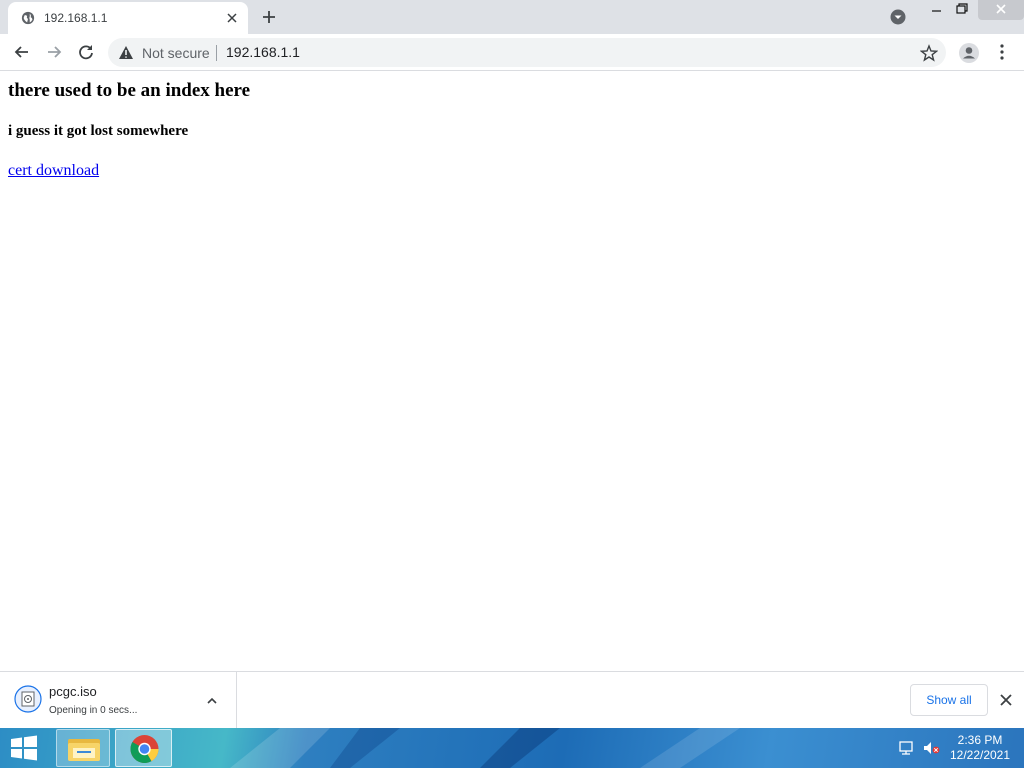 The width and height of the screenshot is (1024, 768). What do you see at coordinates (28, 699) in the screenshot?
I see `disc-image-file-icon` at bounding box center [28, 699].